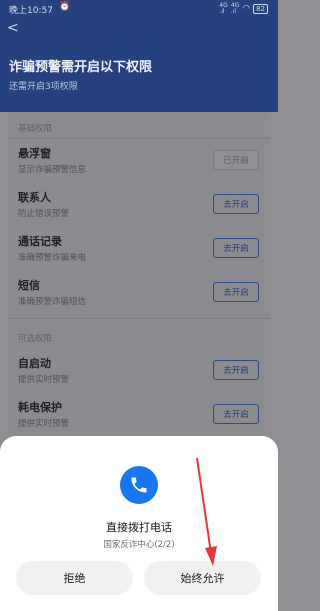 This screenshot has width=320, height=611. Describe the element at coordinates (236, 292) in the screenshot. I see `sms-enable-button: 去开启` at that location.